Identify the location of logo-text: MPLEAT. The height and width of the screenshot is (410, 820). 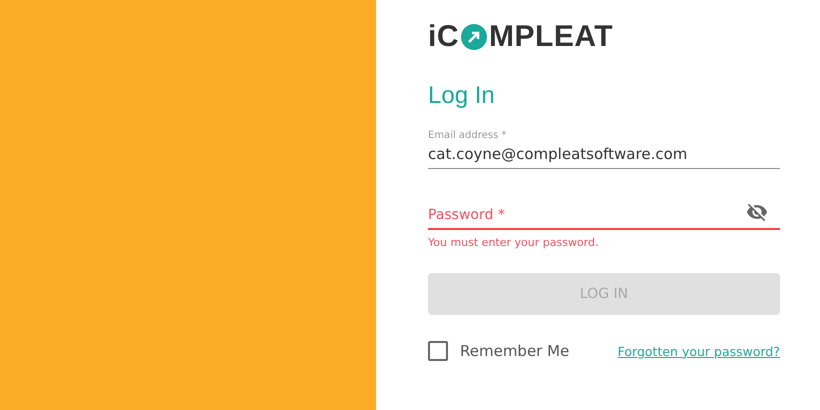
(551, 37).